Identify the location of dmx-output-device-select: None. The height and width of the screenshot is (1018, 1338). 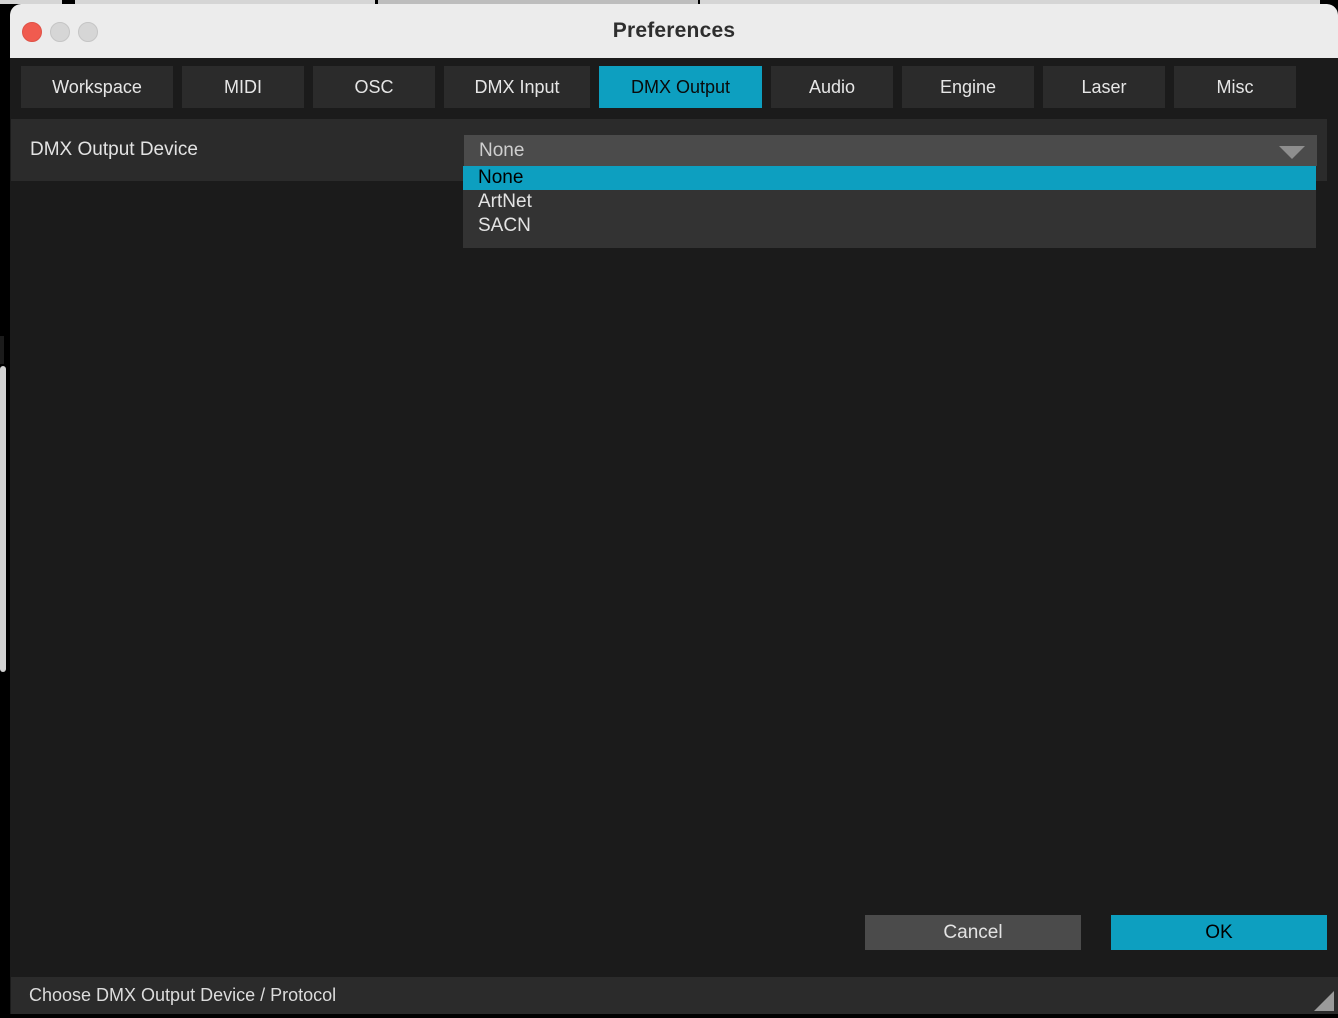
(890, 150).